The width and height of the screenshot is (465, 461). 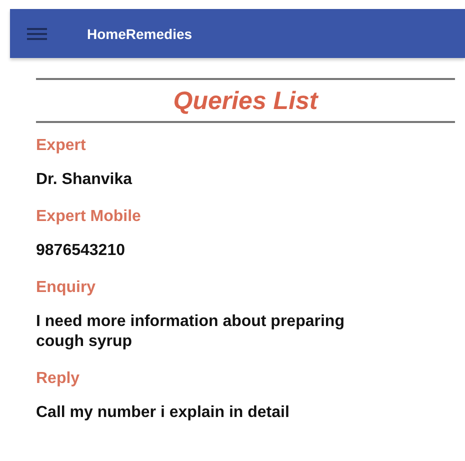 I want to click on field-value: Dr. Shanvika, so click(x=85, y=180).